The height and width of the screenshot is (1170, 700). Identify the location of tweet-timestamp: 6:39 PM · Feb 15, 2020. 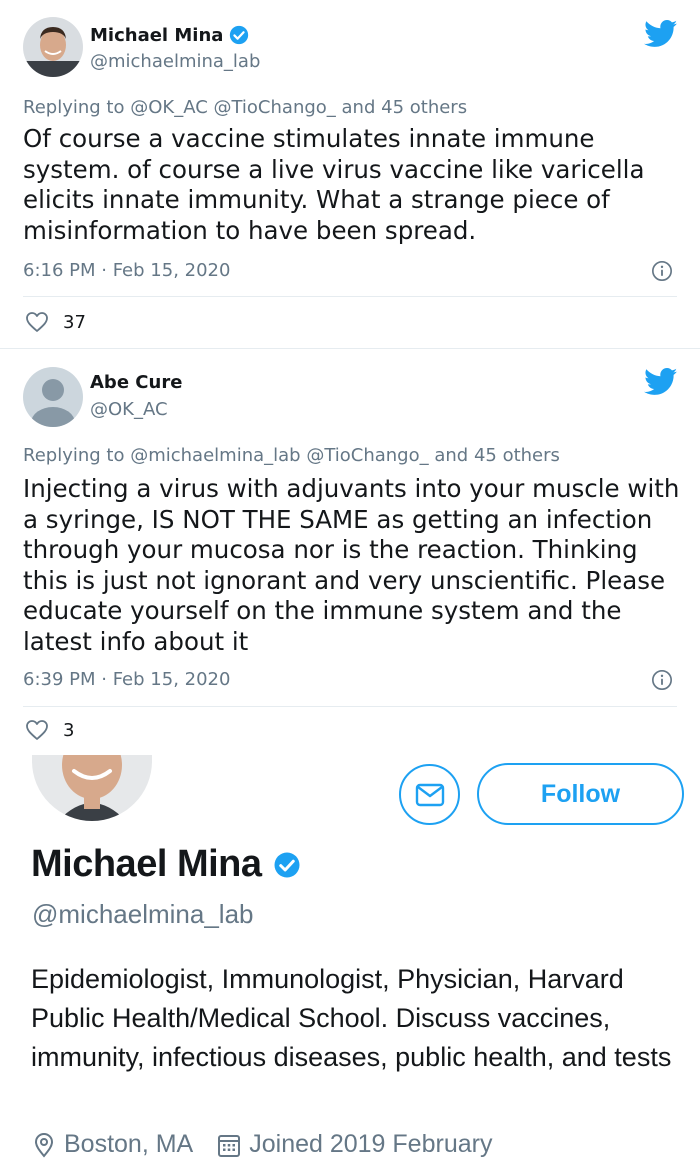
(126, 679).